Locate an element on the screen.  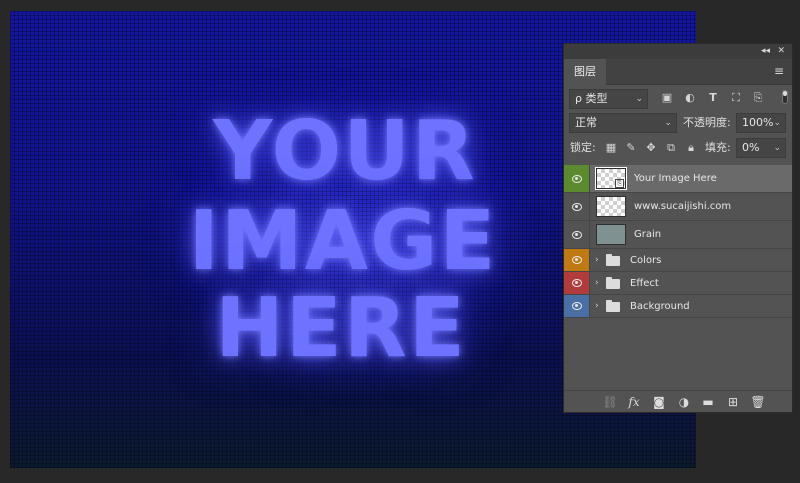
shape-filter-icon: ⛶ is located at coordinates (736, 98).